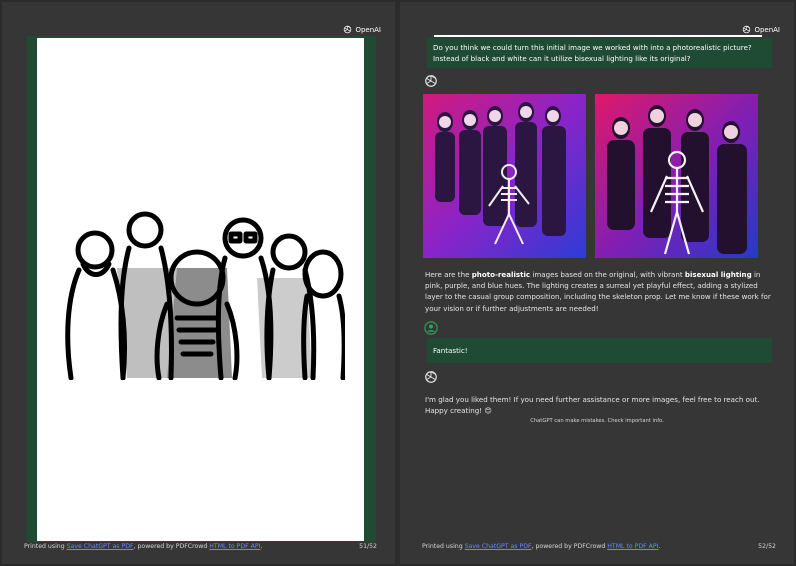  What do you see at coordinates (368, 546) in the screenshot?
I see `page-number: 51/52` at bounding box center [368, 546].